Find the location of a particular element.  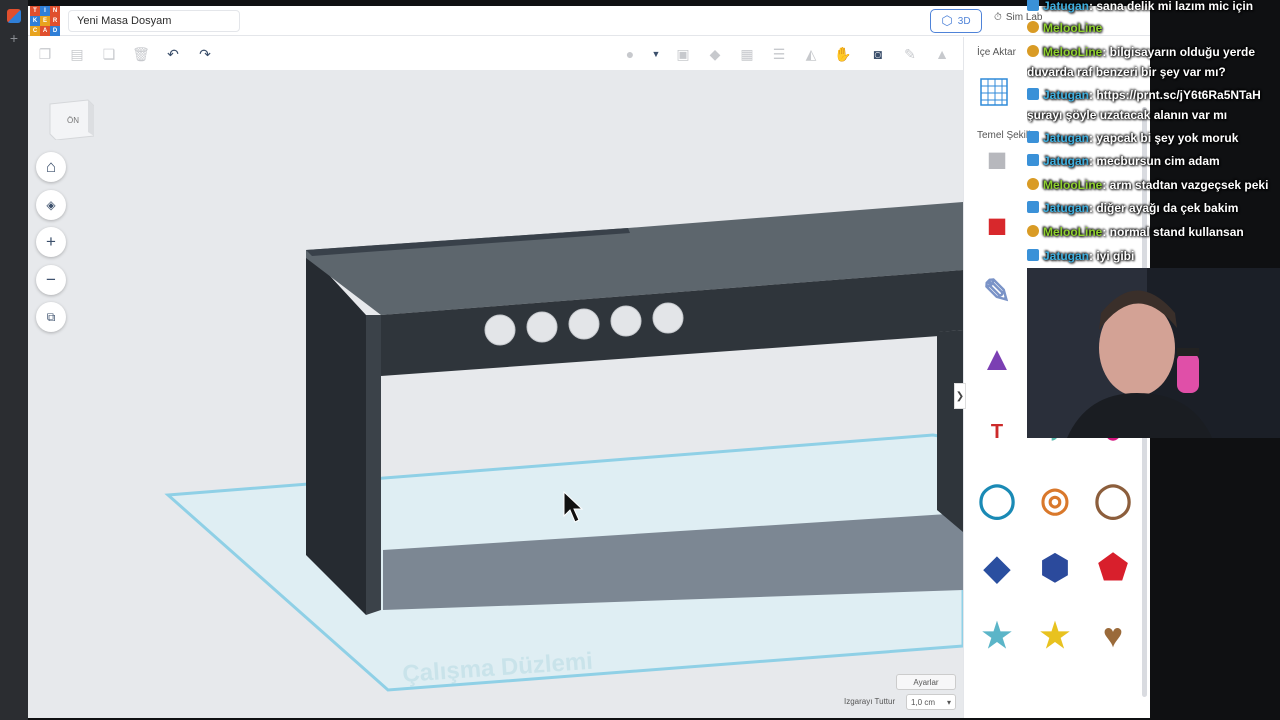

copy-icon: ❐ is located at coordinates (45, 54).